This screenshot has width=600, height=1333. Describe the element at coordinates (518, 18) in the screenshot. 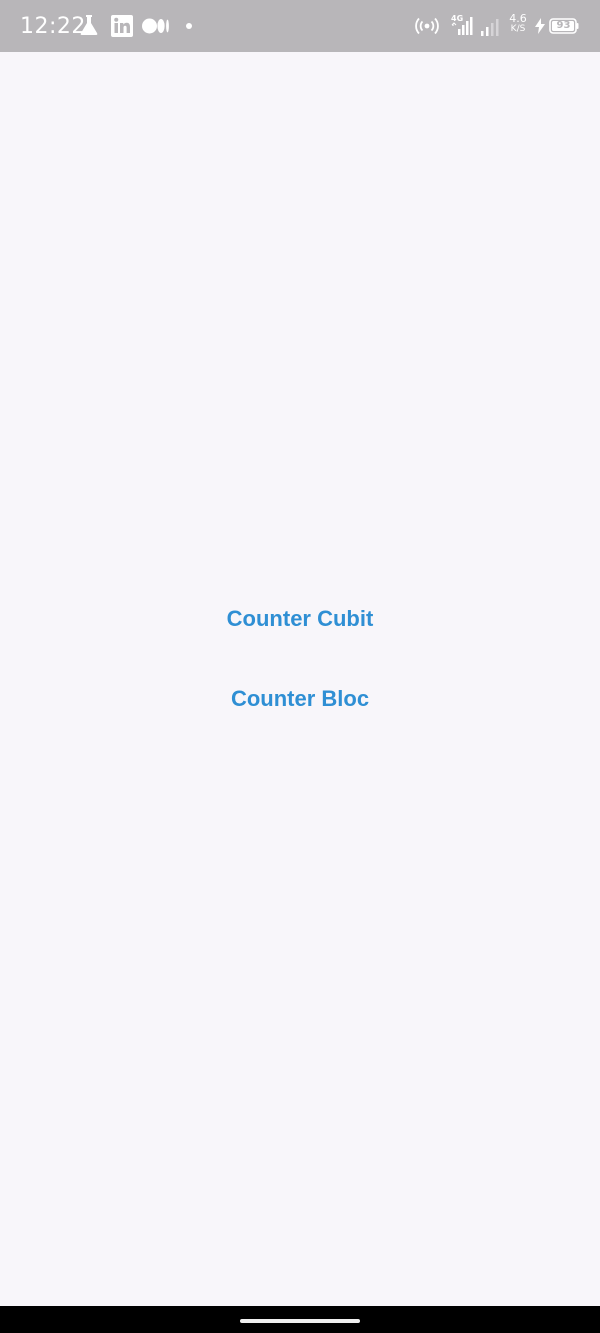

I see `network-speed-value: 4.6` at that location.